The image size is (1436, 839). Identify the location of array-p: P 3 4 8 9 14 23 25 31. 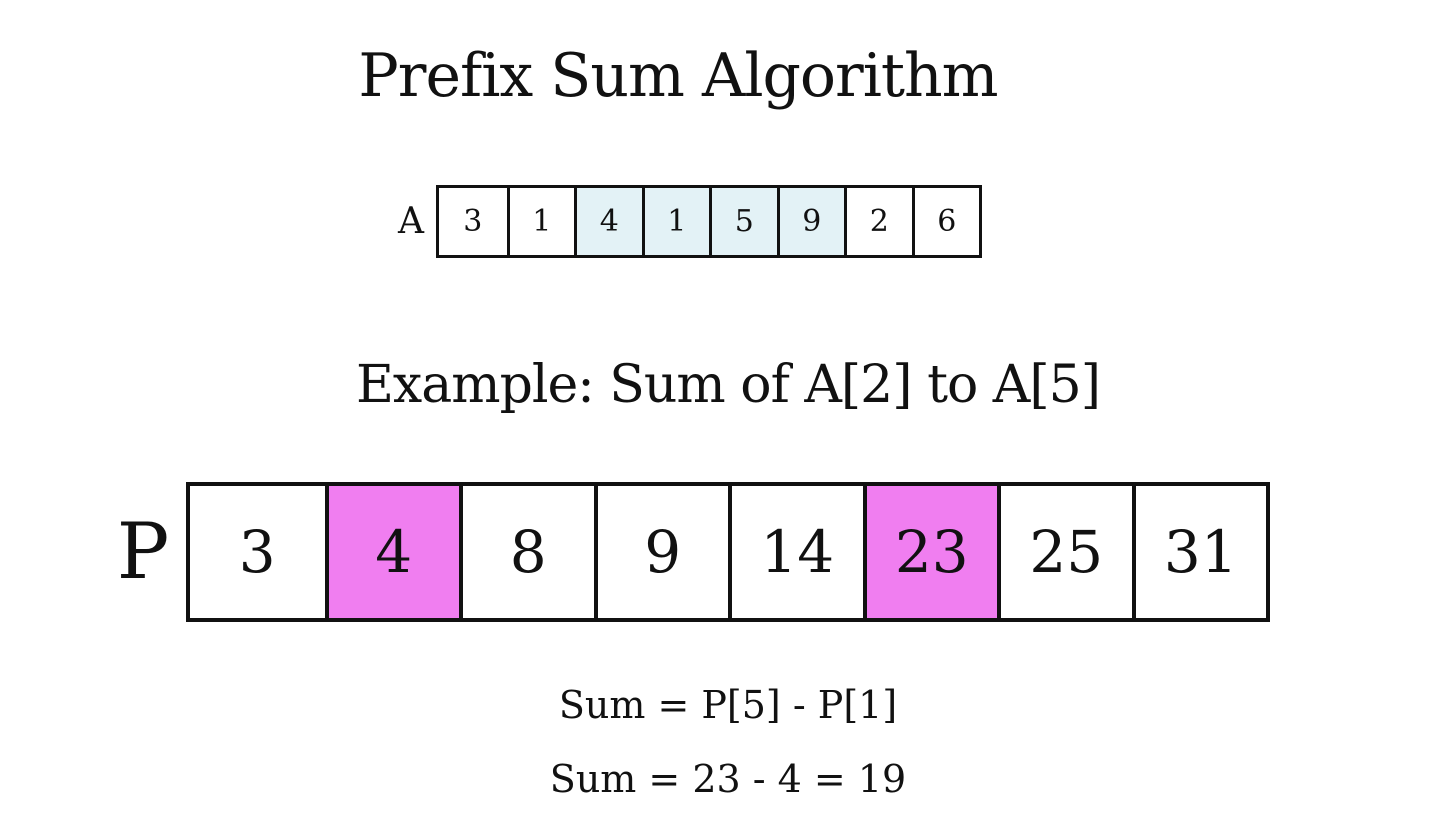
(685, 552).